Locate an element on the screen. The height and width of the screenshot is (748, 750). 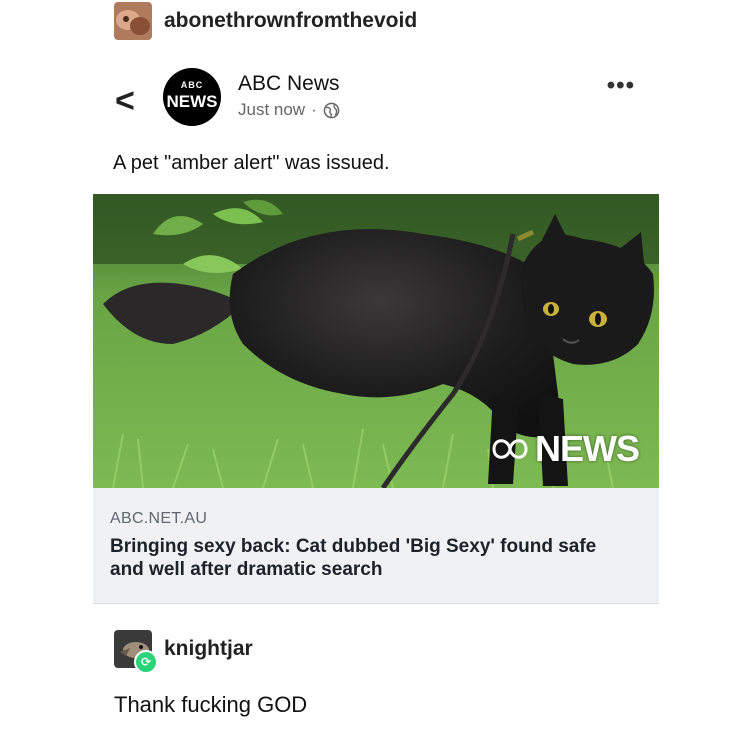
reblogger-username: knightjar is located at coordinates (208, 649).